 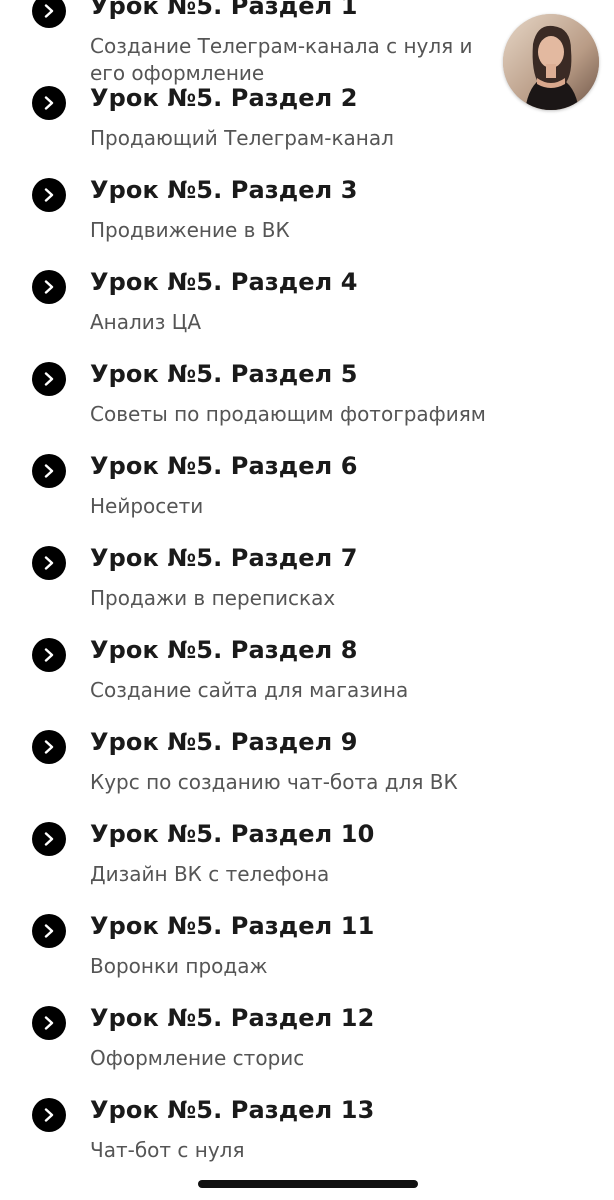 I want to click on lesson-subtitle: Продающий Телеграм-канал, so click(x=242, y=138).